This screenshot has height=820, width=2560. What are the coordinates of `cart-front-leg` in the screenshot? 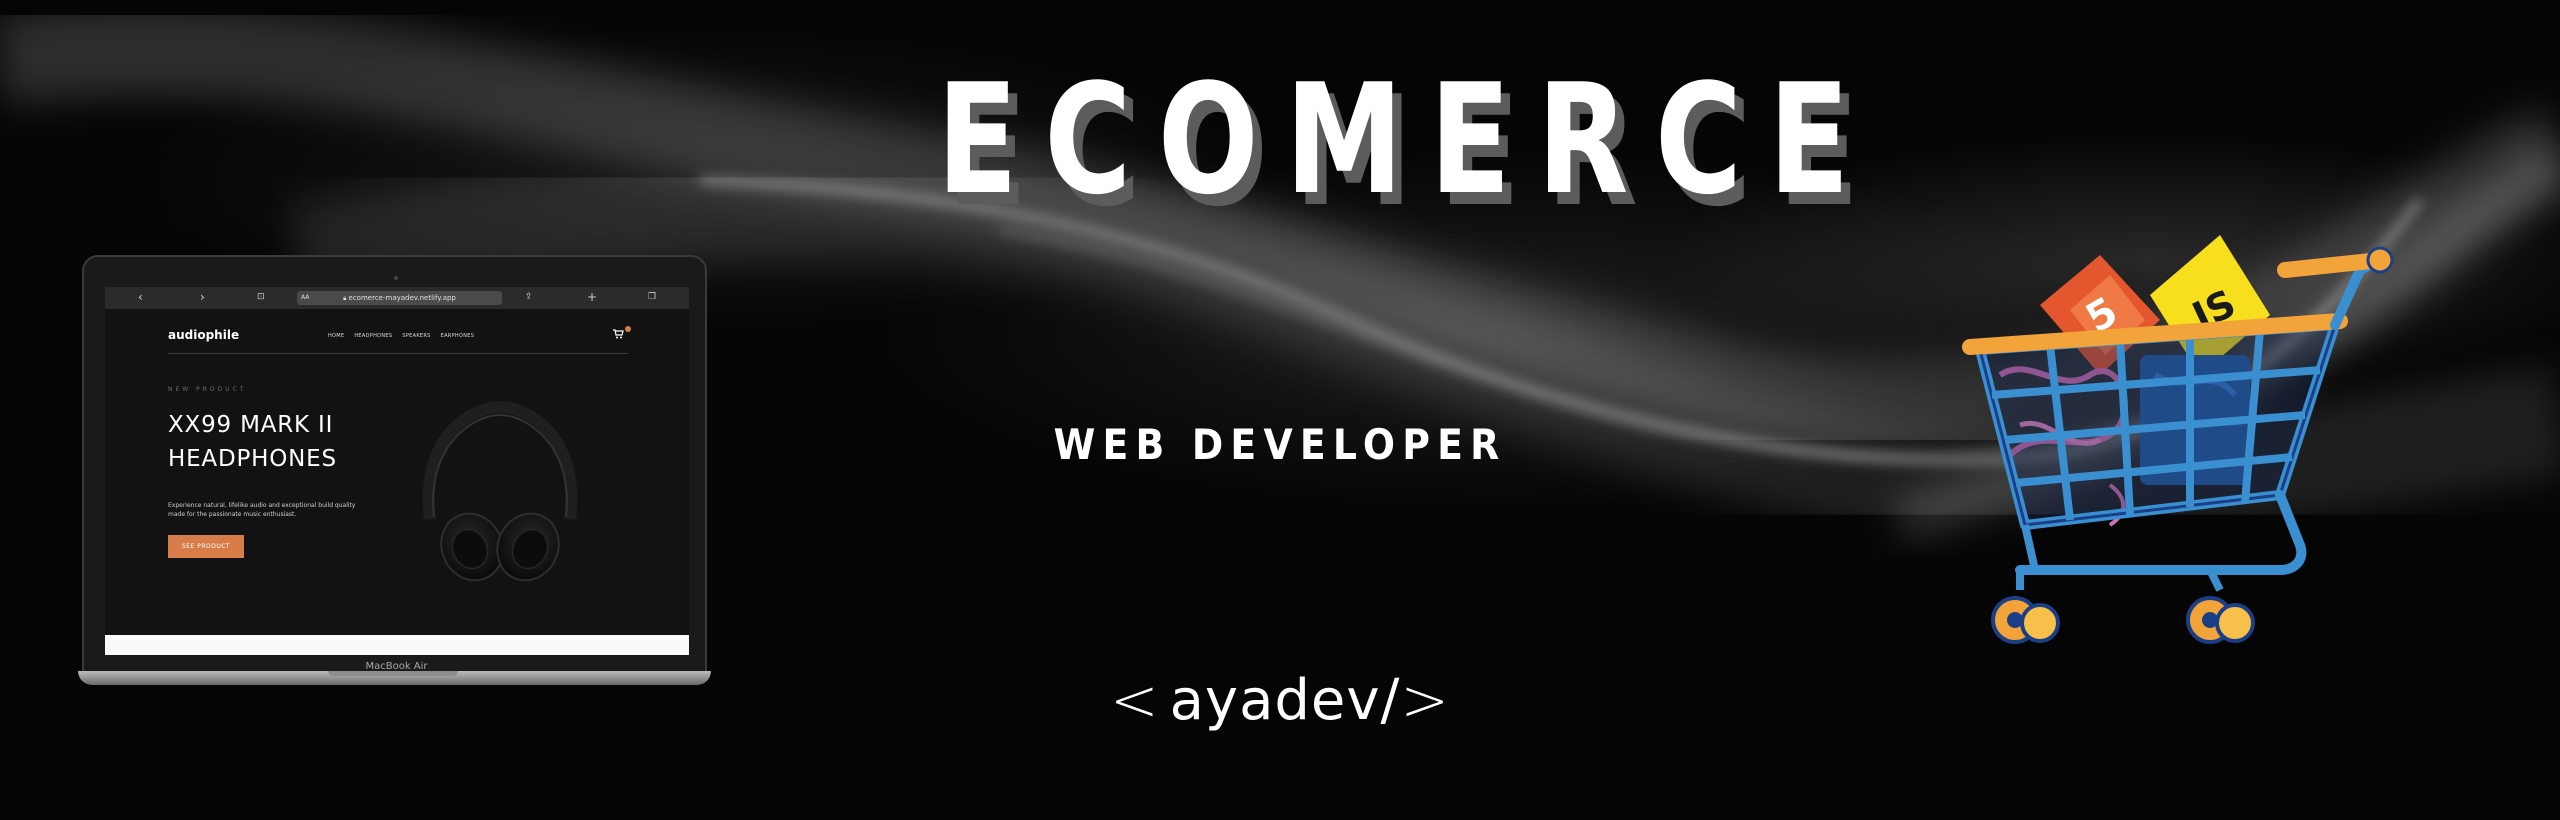 It's located at (2030, 547).